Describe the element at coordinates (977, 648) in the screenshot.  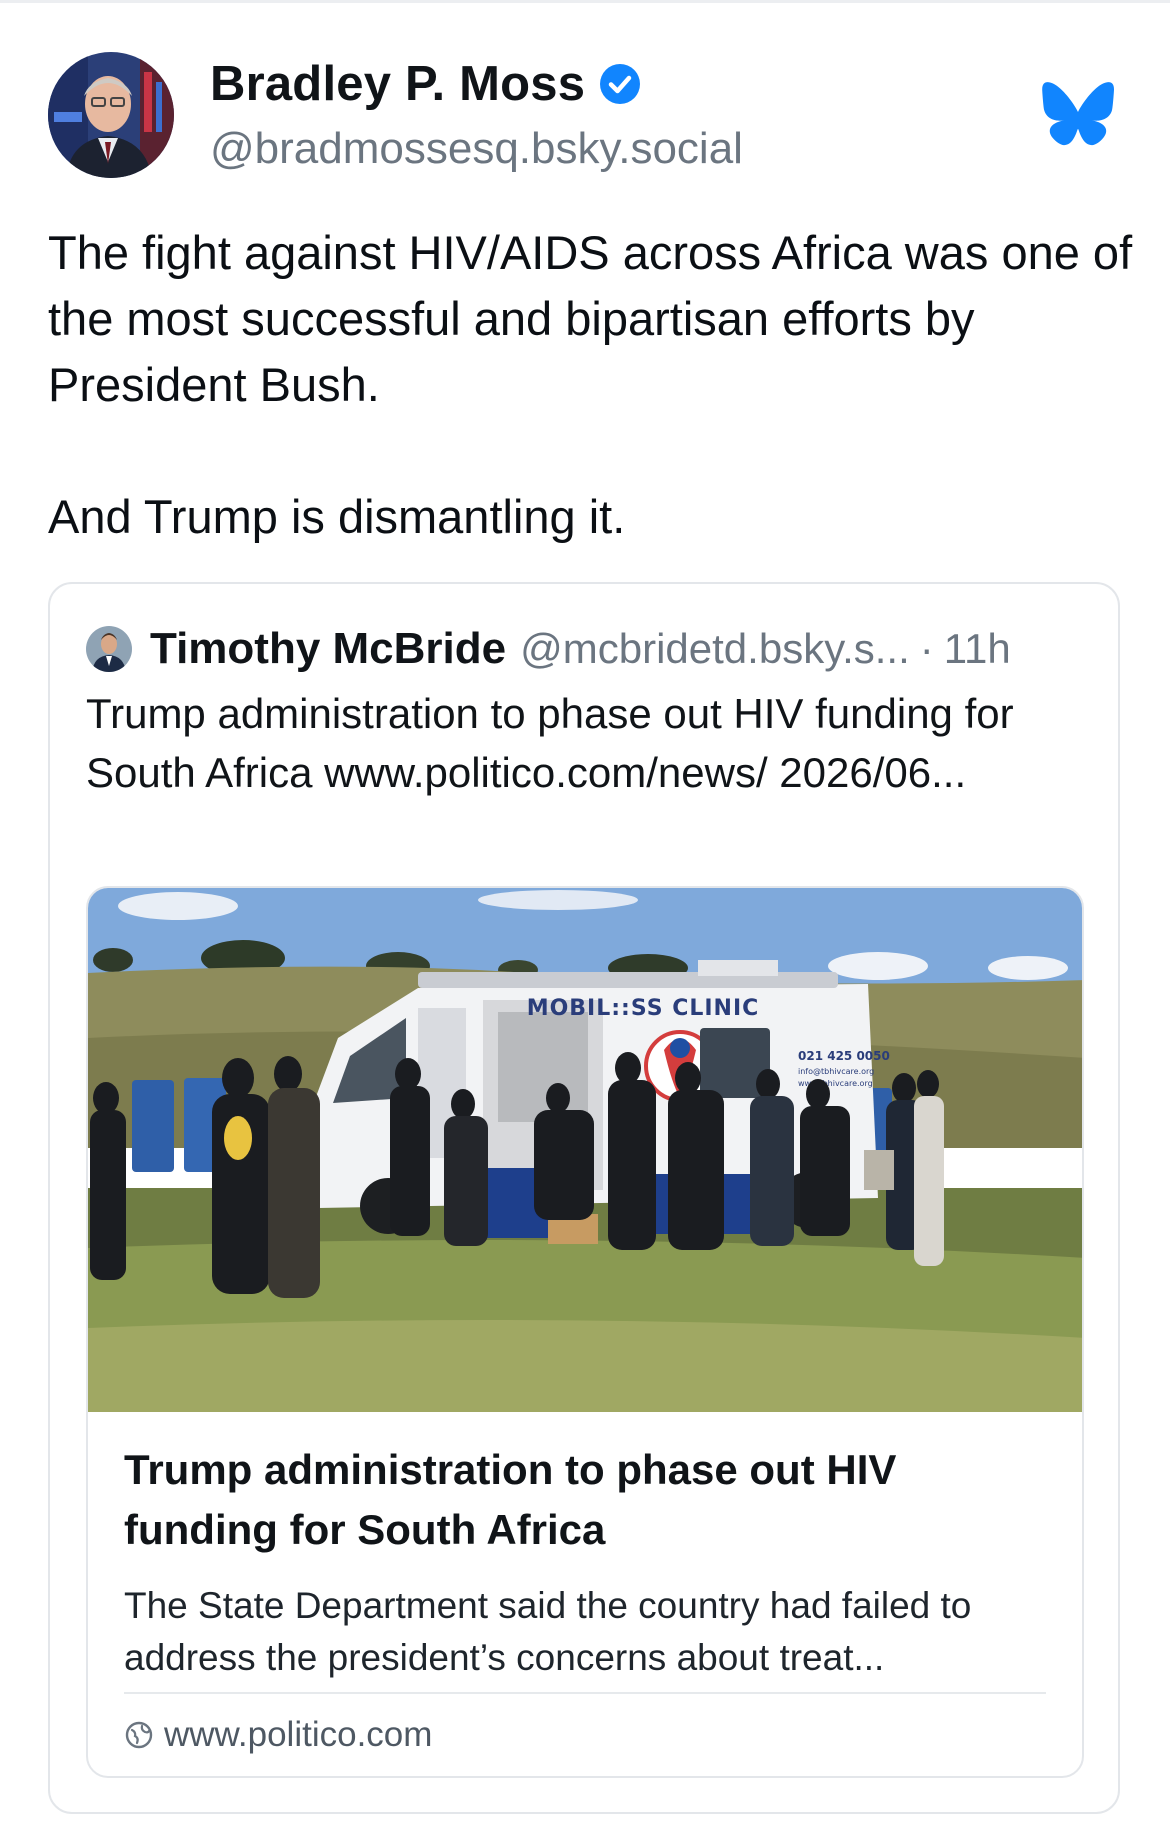
I see `quote-timestamp: 11h` at that location.